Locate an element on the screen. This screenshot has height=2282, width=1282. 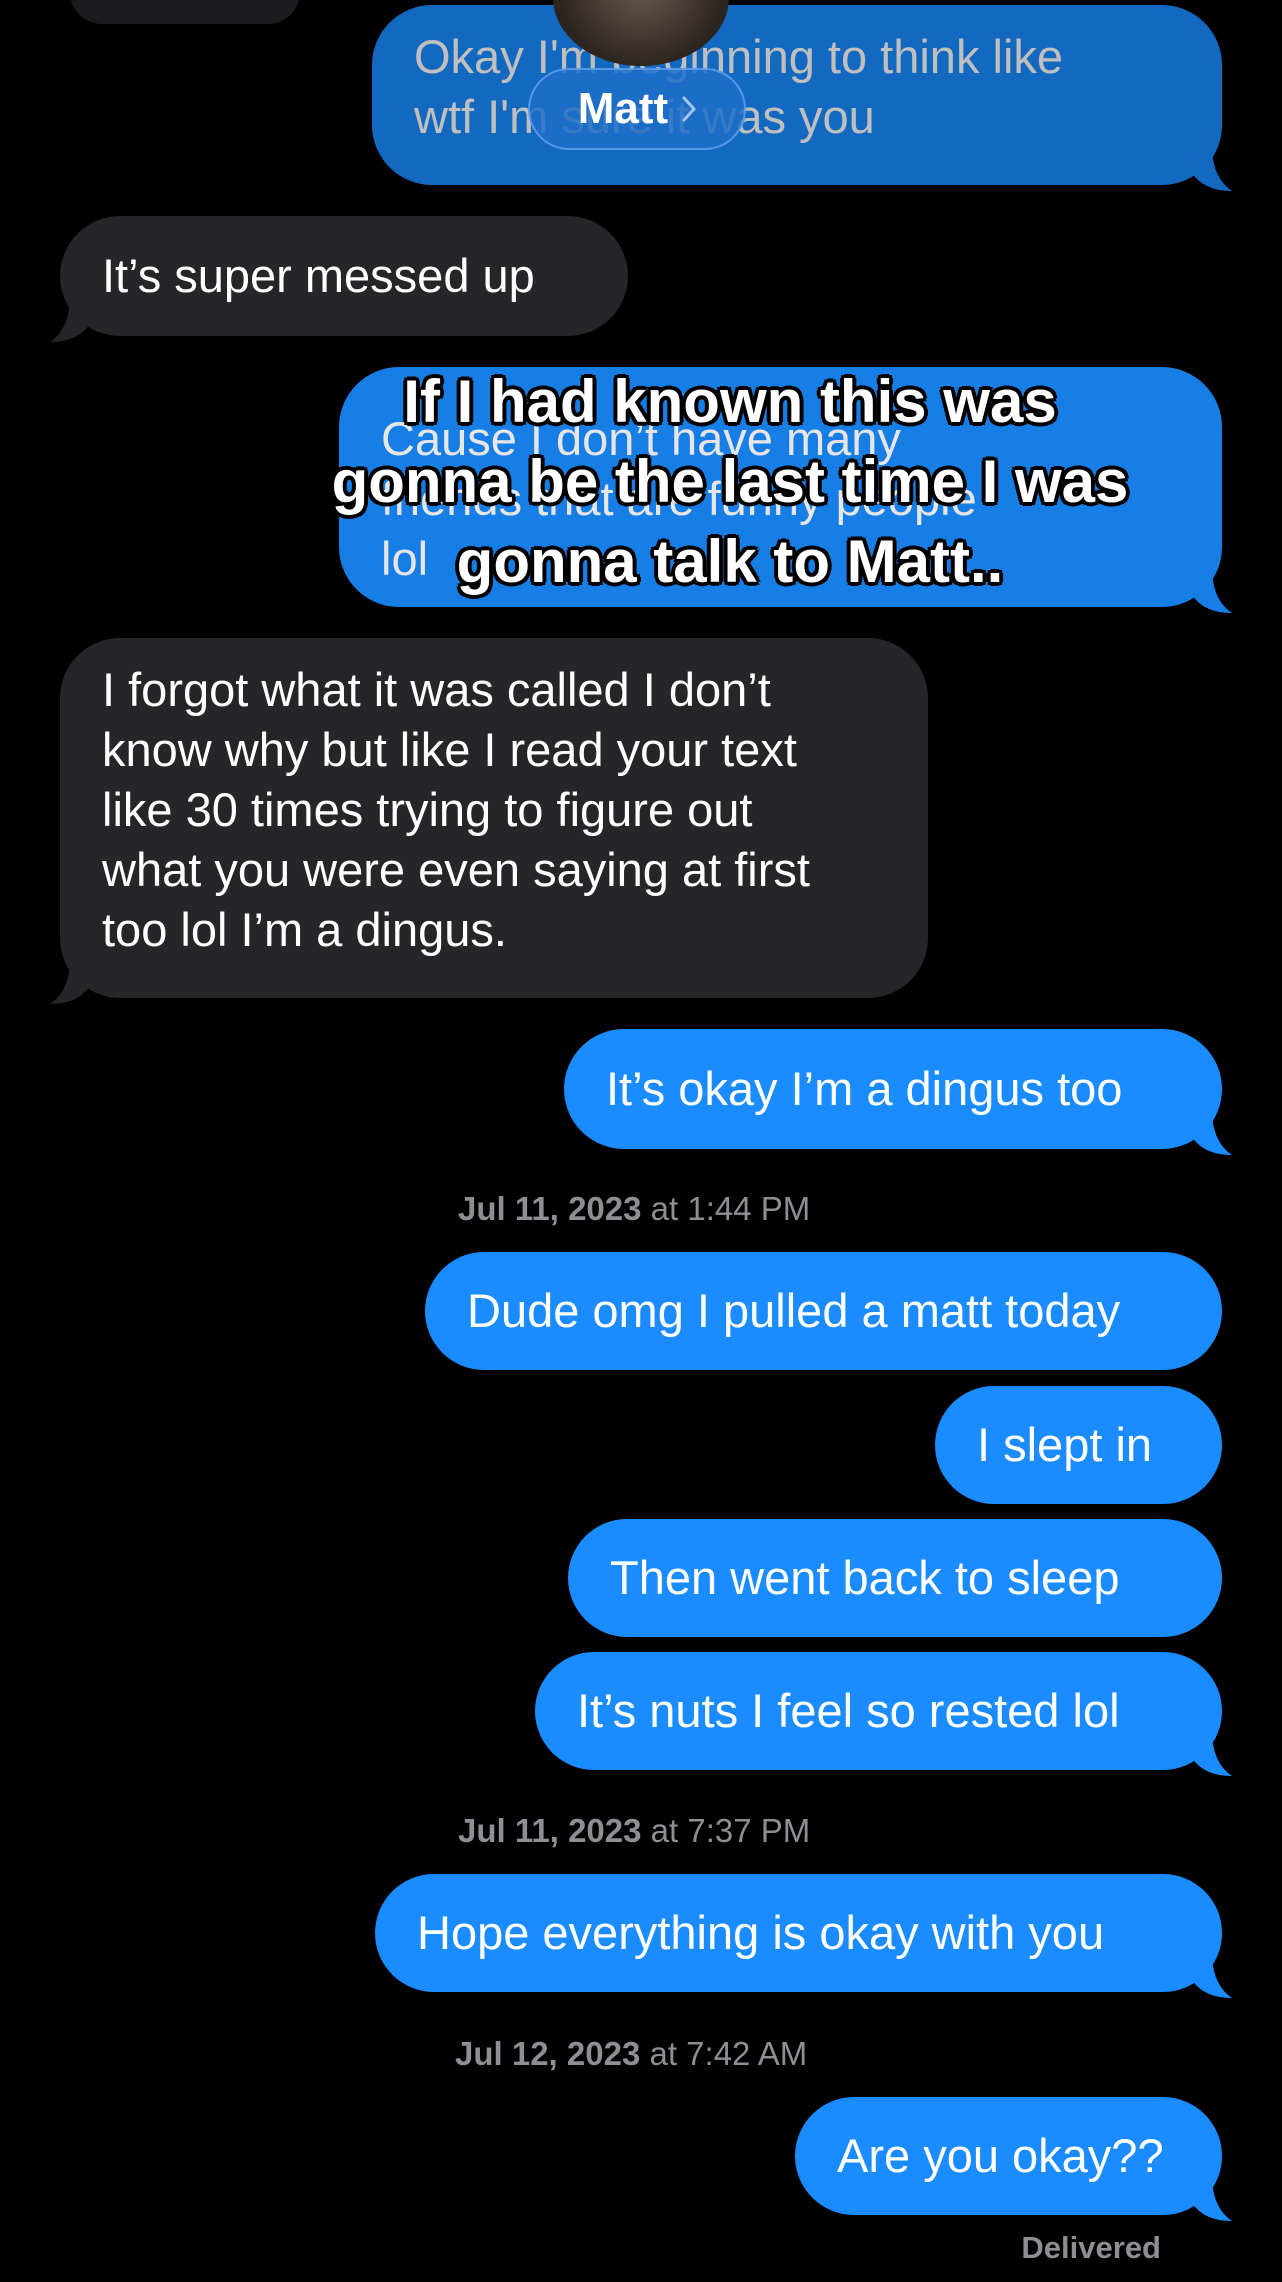
chevron-right-icon is located at coordinates (689, 109).